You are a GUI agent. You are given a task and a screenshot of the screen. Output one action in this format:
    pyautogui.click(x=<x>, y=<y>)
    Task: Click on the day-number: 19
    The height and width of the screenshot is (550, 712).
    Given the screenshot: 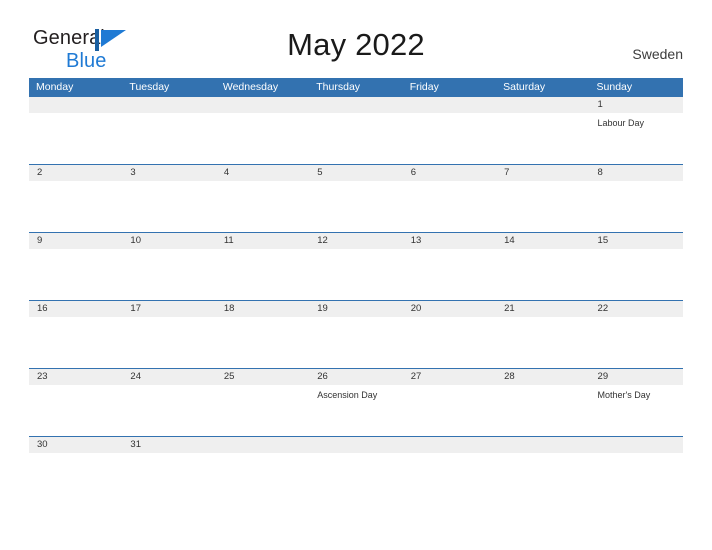 What is the action you would take?
    pyautogui.click(x=355, y=309)
    